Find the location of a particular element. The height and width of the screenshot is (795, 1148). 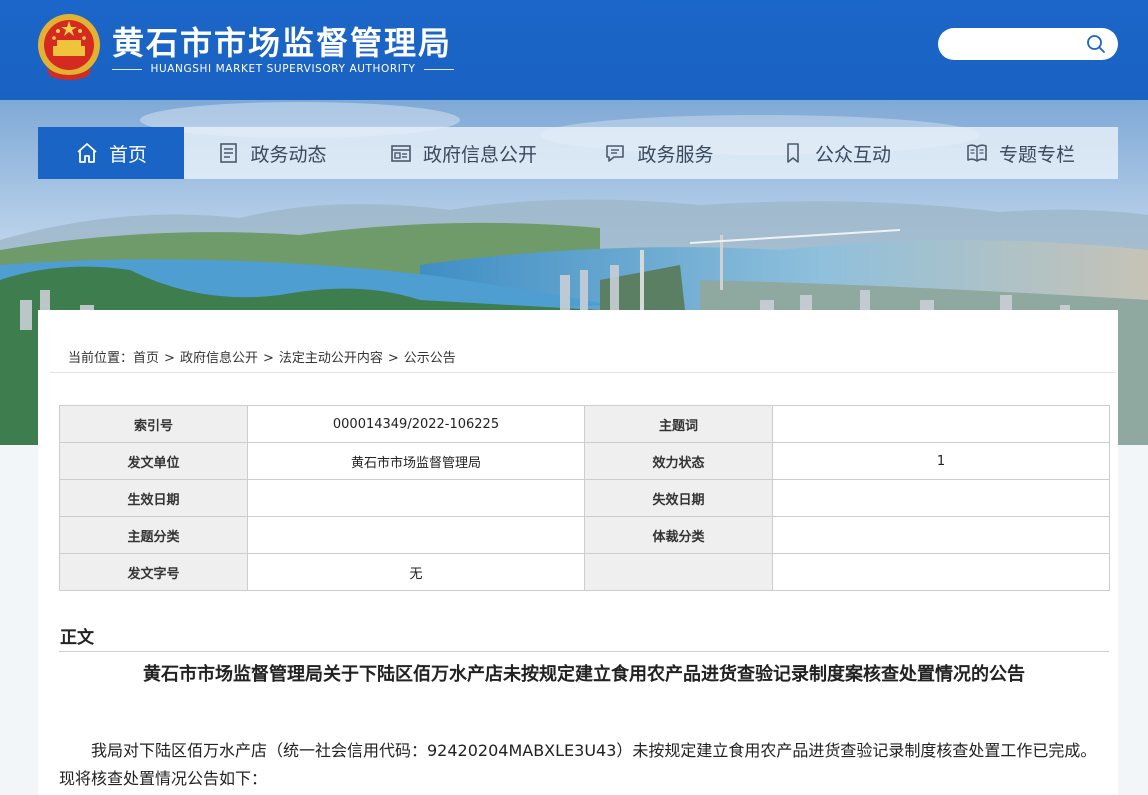

nav-item-info: 政府信息公开 is located at coordinates (463, 153).